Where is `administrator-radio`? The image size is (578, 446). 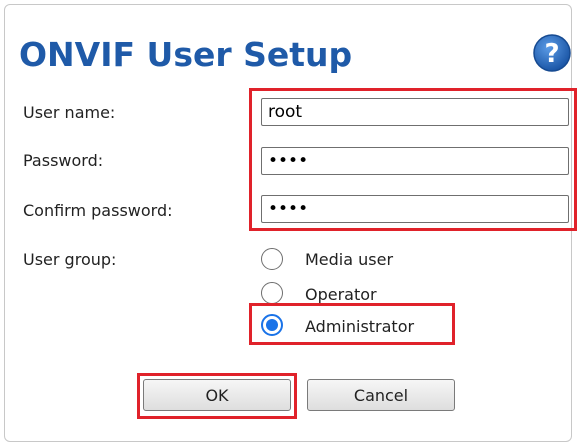
administrator-radio is located at coordinates (272, 325).